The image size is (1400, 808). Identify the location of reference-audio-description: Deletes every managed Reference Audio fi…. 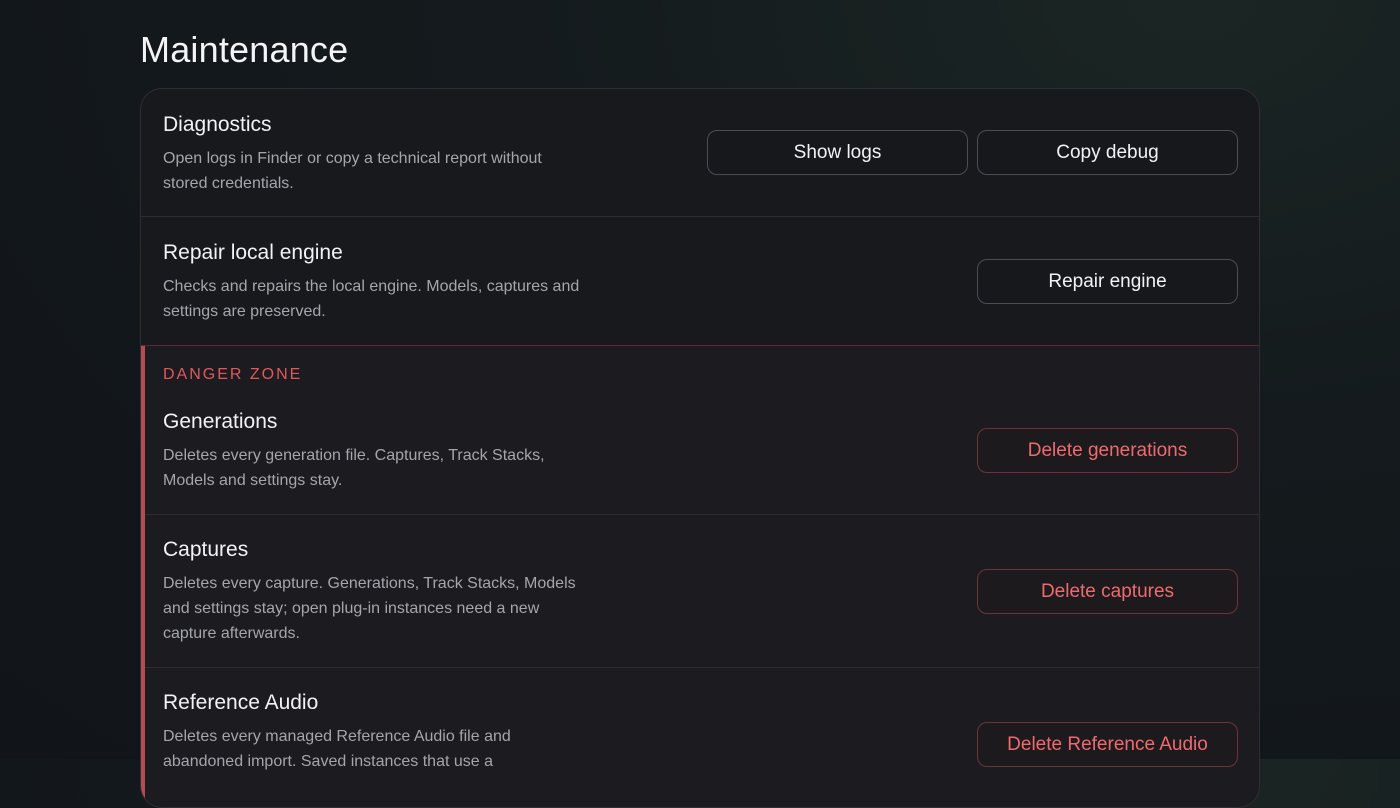
(337, 749).